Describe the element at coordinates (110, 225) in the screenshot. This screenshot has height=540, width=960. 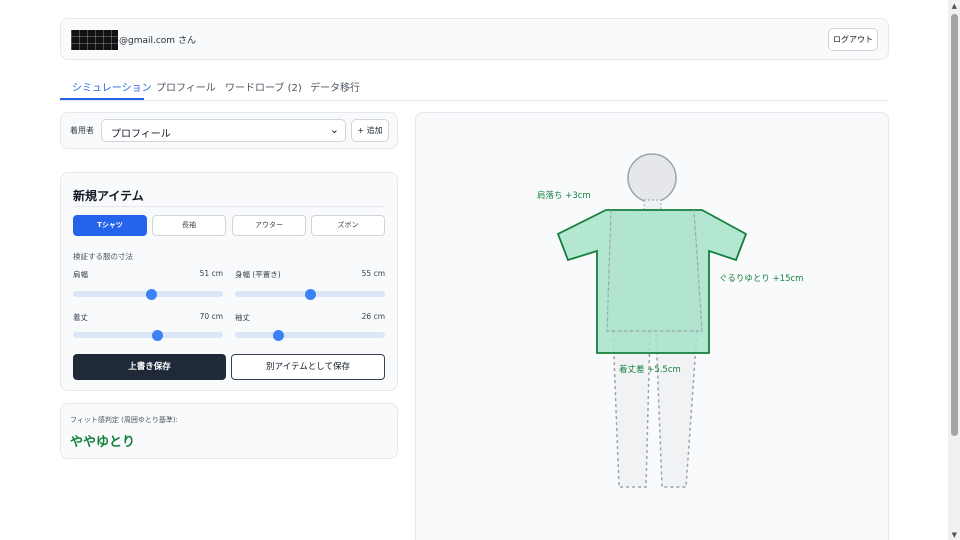
I see `type-tshirt-button: Tシャツ` at that location.